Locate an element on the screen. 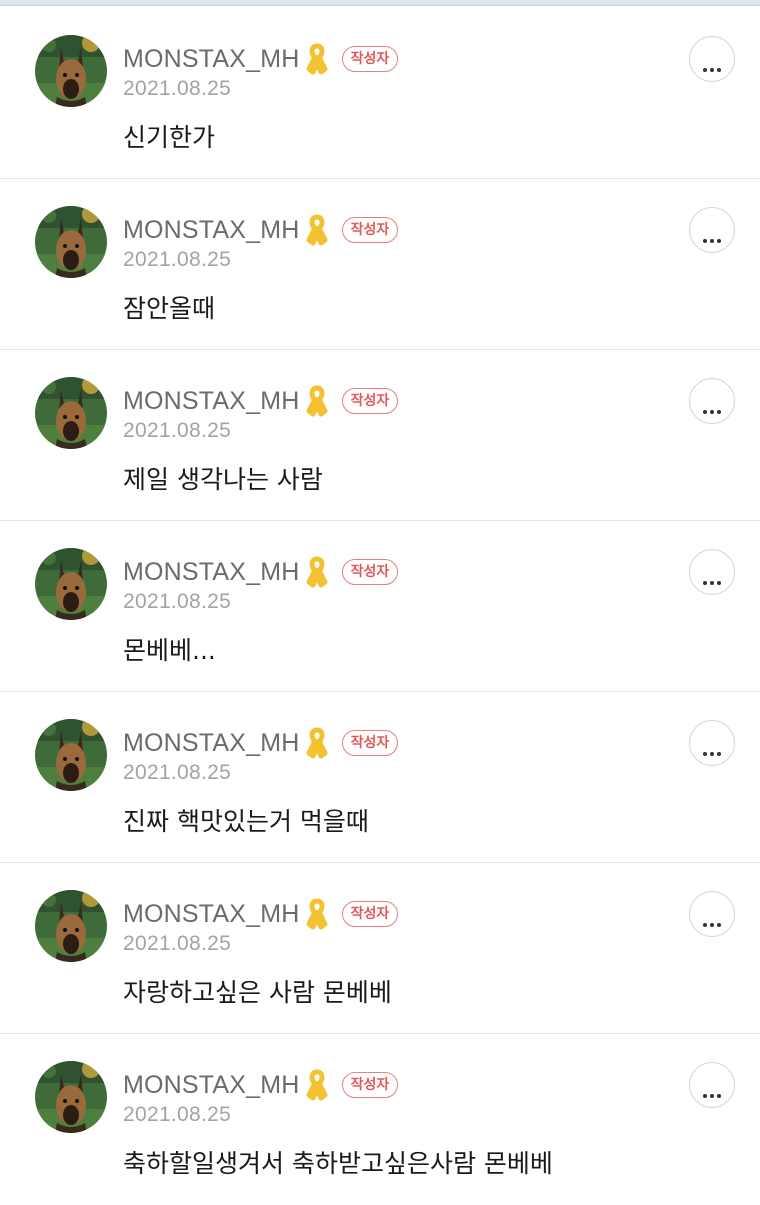 The width and height of the screenshot is (760, 1205). comment-text: 신기한가 is located at coordinates (169, 137).